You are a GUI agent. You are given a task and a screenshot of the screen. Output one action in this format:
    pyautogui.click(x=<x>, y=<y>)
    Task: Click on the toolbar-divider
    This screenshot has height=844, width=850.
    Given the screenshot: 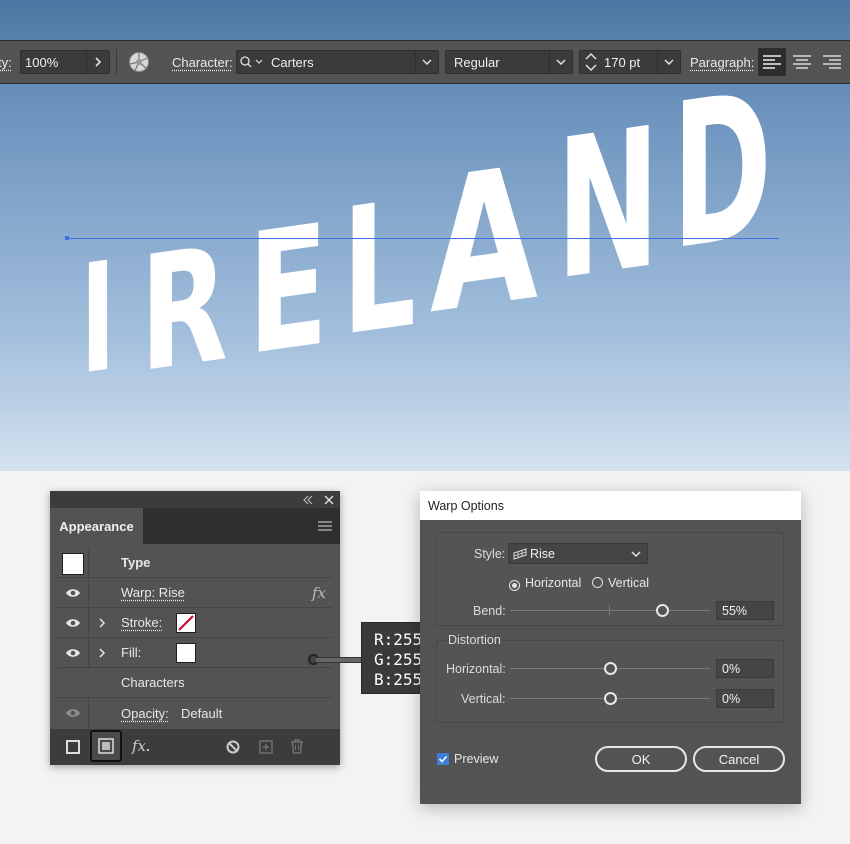 What is the action you would take?
    pyautogui.click(x=116, y=62)
    